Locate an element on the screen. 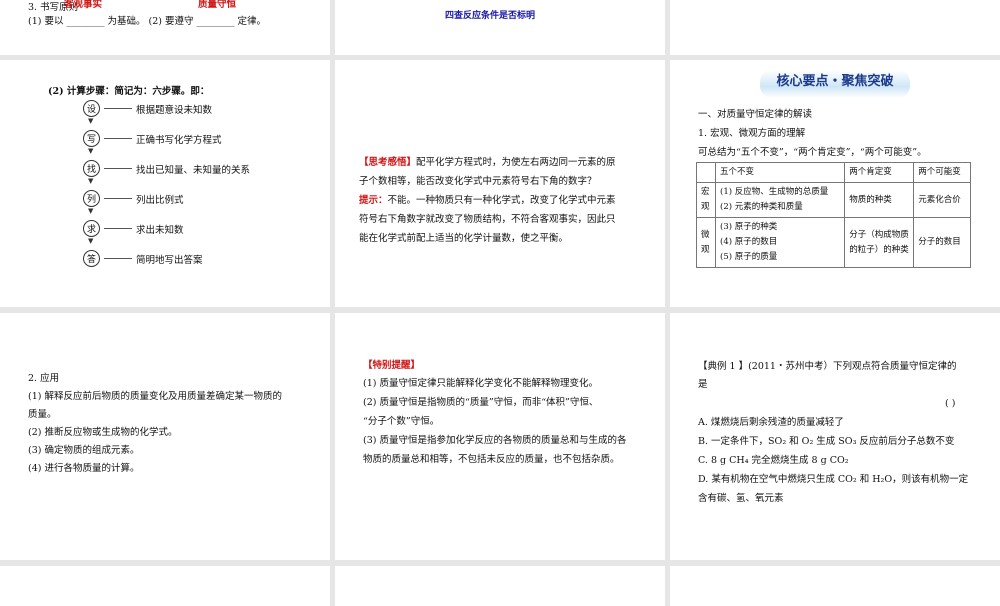  step-char: 找 is located at coordinates (91, 168).